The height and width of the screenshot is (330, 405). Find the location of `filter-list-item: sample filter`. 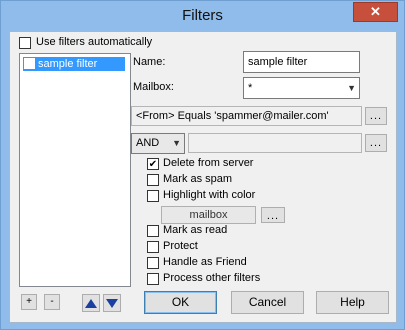

filter-list-item: sample filter is located at coordinates (74, 64).